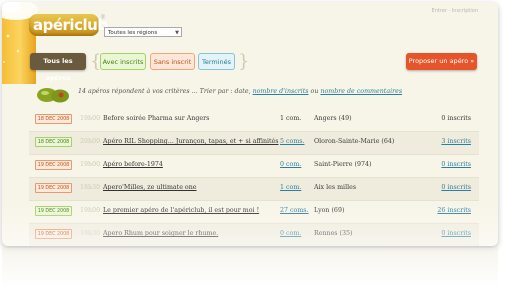  I want to click on registered-count: 0 inscrits, so click(456, 118).